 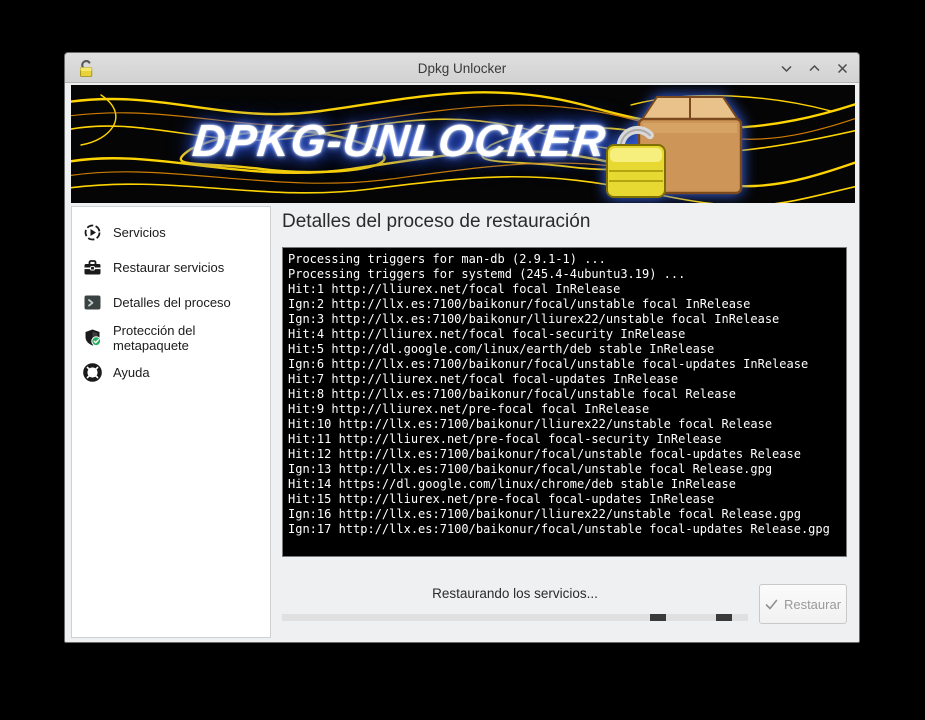 I want to click on package-lock-icon, so click(x=674, y=147).